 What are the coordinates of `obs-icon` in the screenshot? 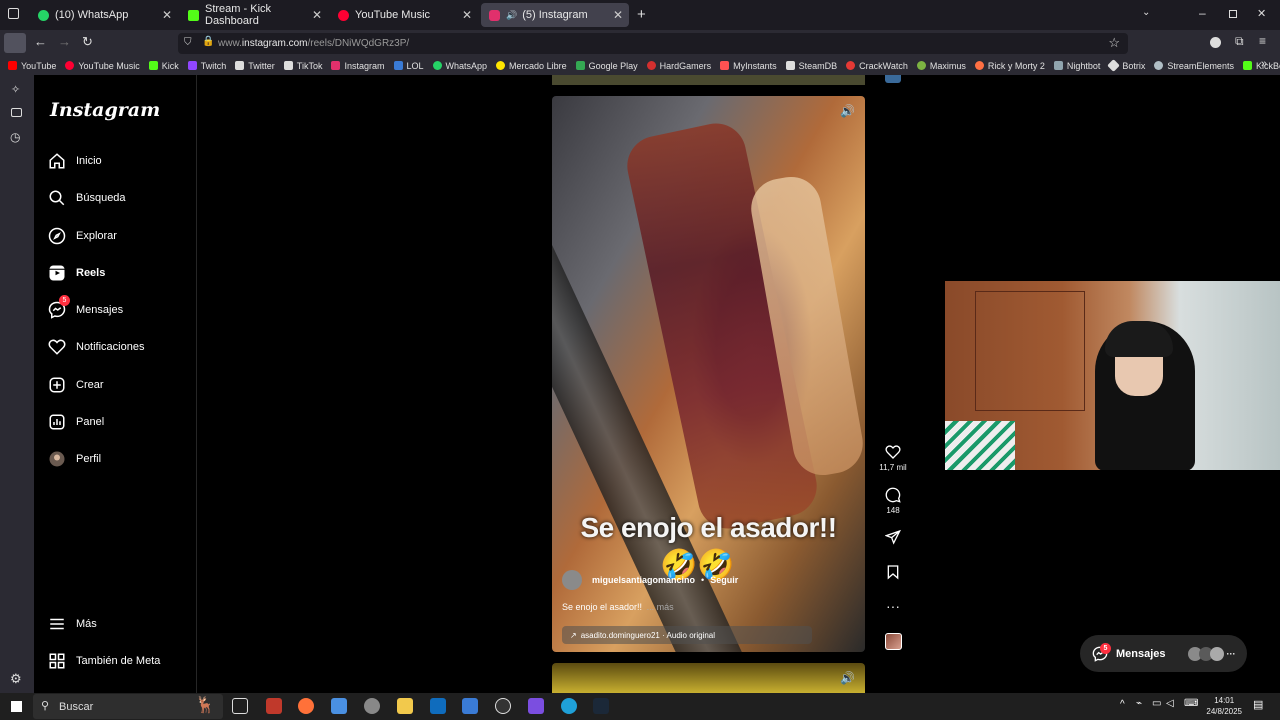 It's located at (503, 706).